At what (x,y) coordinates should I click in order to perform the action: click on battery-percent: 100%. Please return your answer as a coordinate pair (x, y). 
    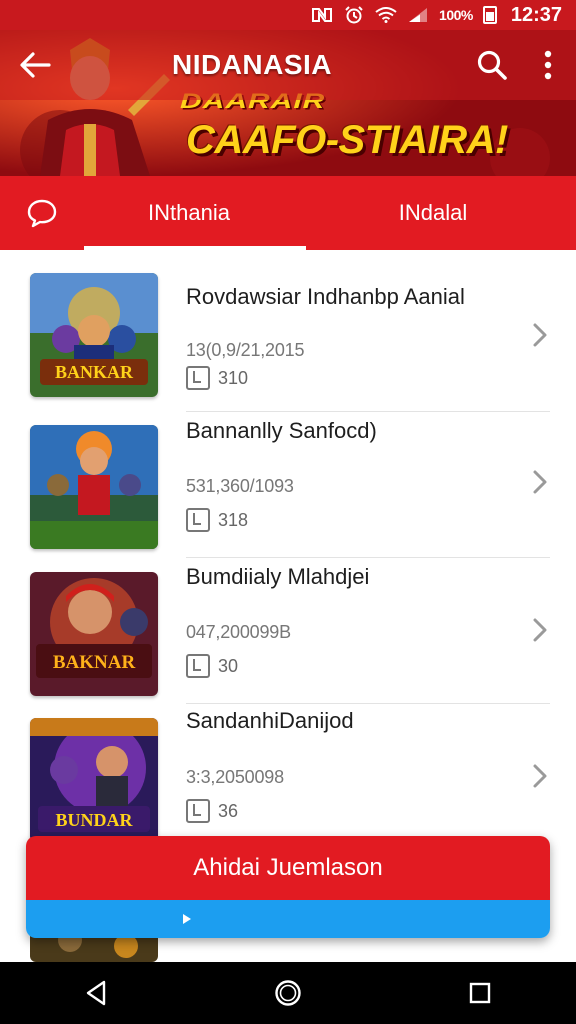
    Looking at the image, I should click on (456, 15).